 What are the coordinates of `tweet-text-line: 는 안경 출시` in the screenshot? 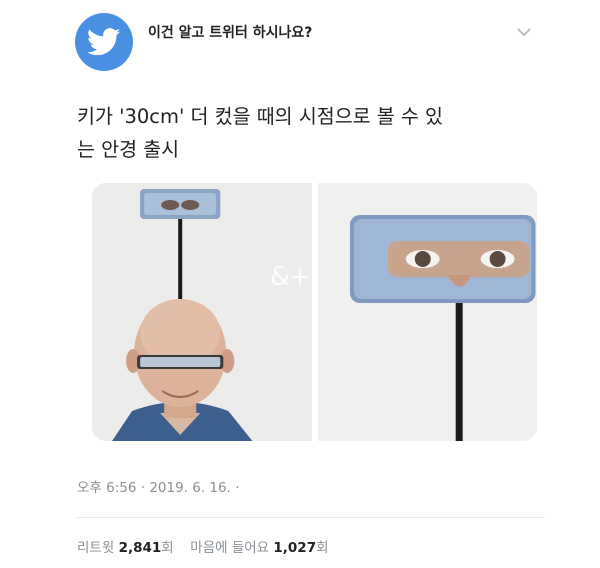 It's located at (128, 149).